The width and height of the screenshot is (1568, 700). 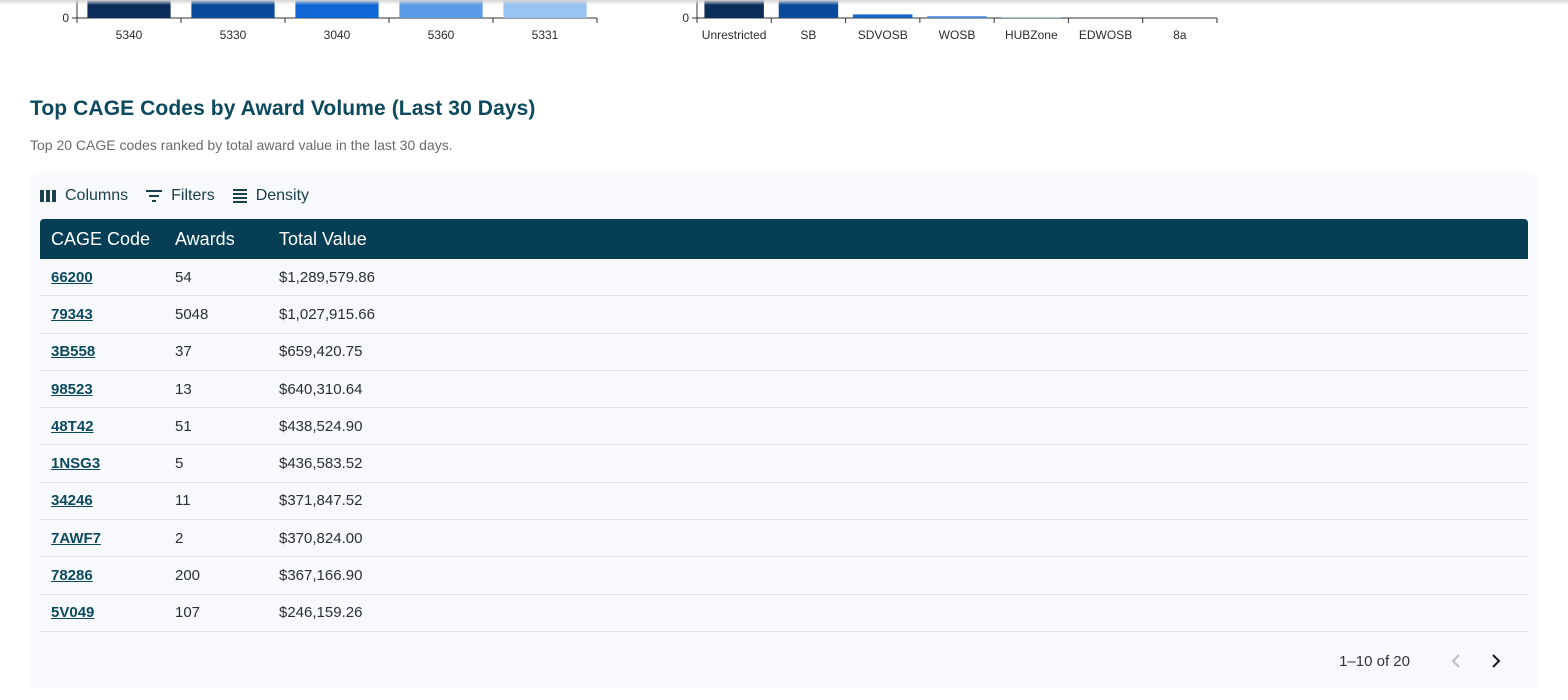 What do you see at coordinates (784, 278) in the screenshot?
I see `table-row: 66200 54 $1,289,579.86` at bounding box center [784, 278].